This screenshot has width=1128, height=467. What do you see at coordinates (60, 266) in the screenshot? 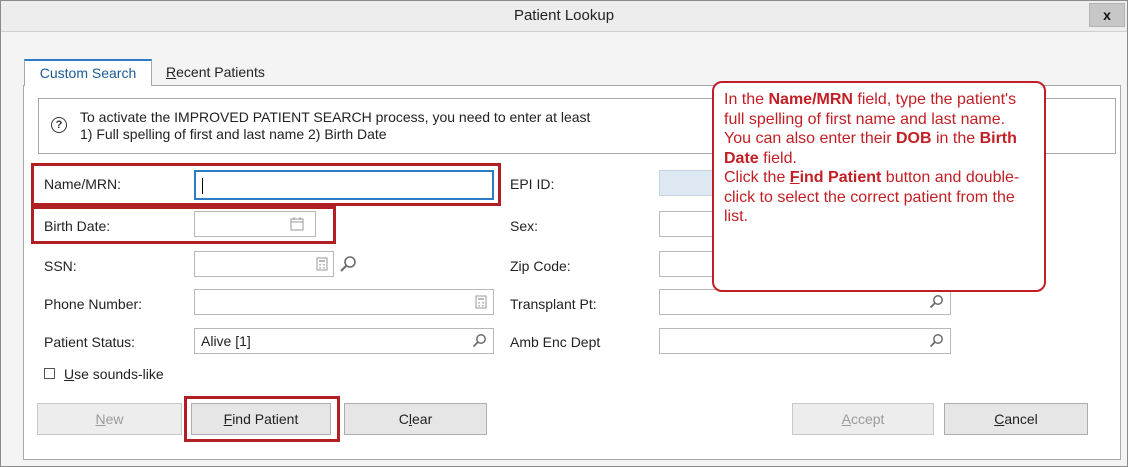
I see `ssn-label: SSN:` at bounding box center [60, 266].